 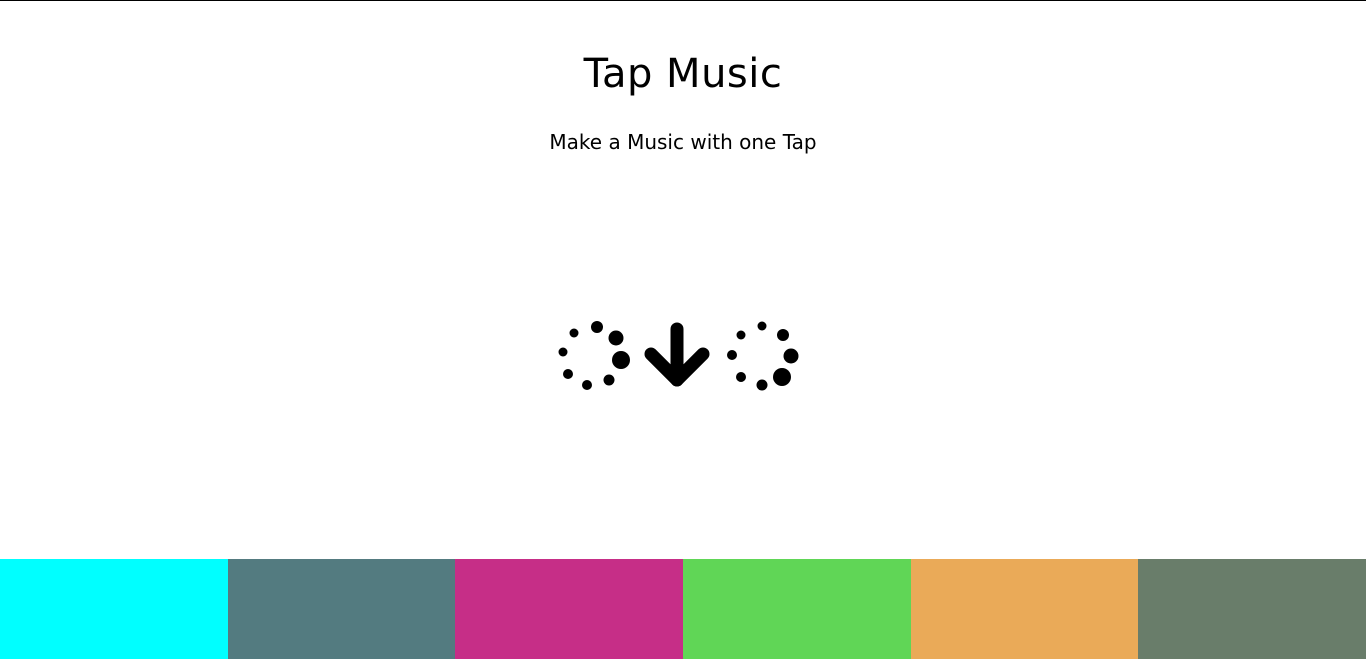 I want to click on page-title: Tap Music, so click(x=683, y=74).